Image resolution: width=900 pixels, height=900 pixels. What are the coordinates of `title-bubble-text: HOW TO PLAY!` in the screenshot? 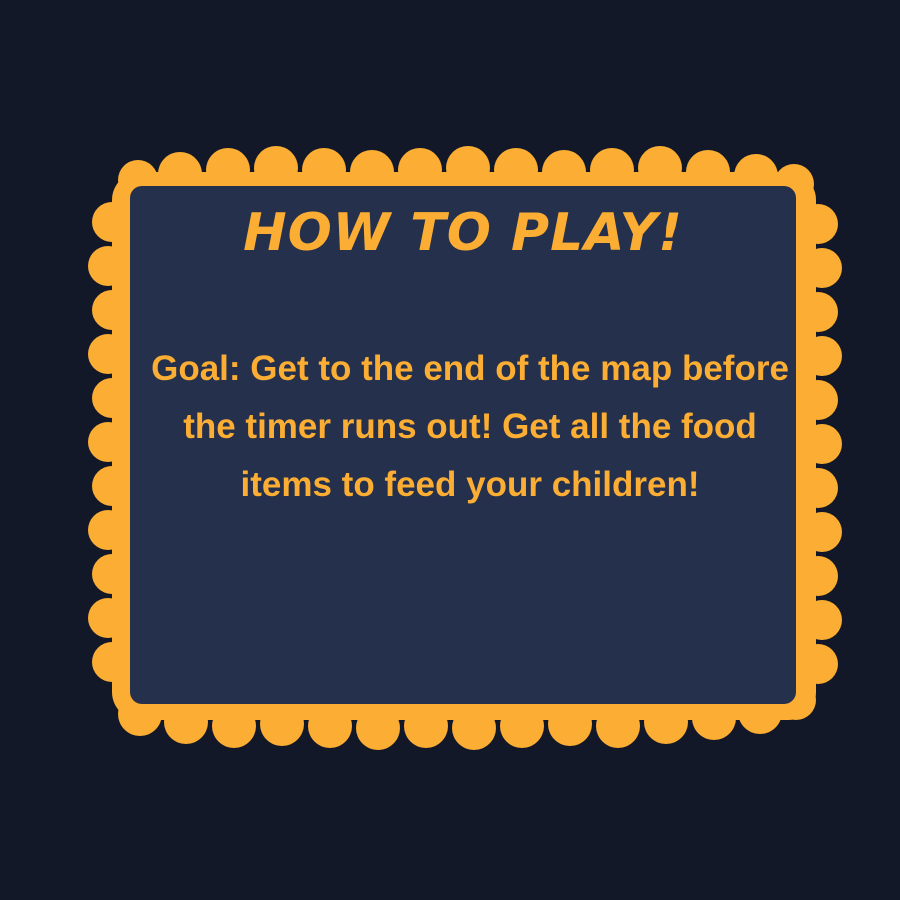 It's located at (462, 233).